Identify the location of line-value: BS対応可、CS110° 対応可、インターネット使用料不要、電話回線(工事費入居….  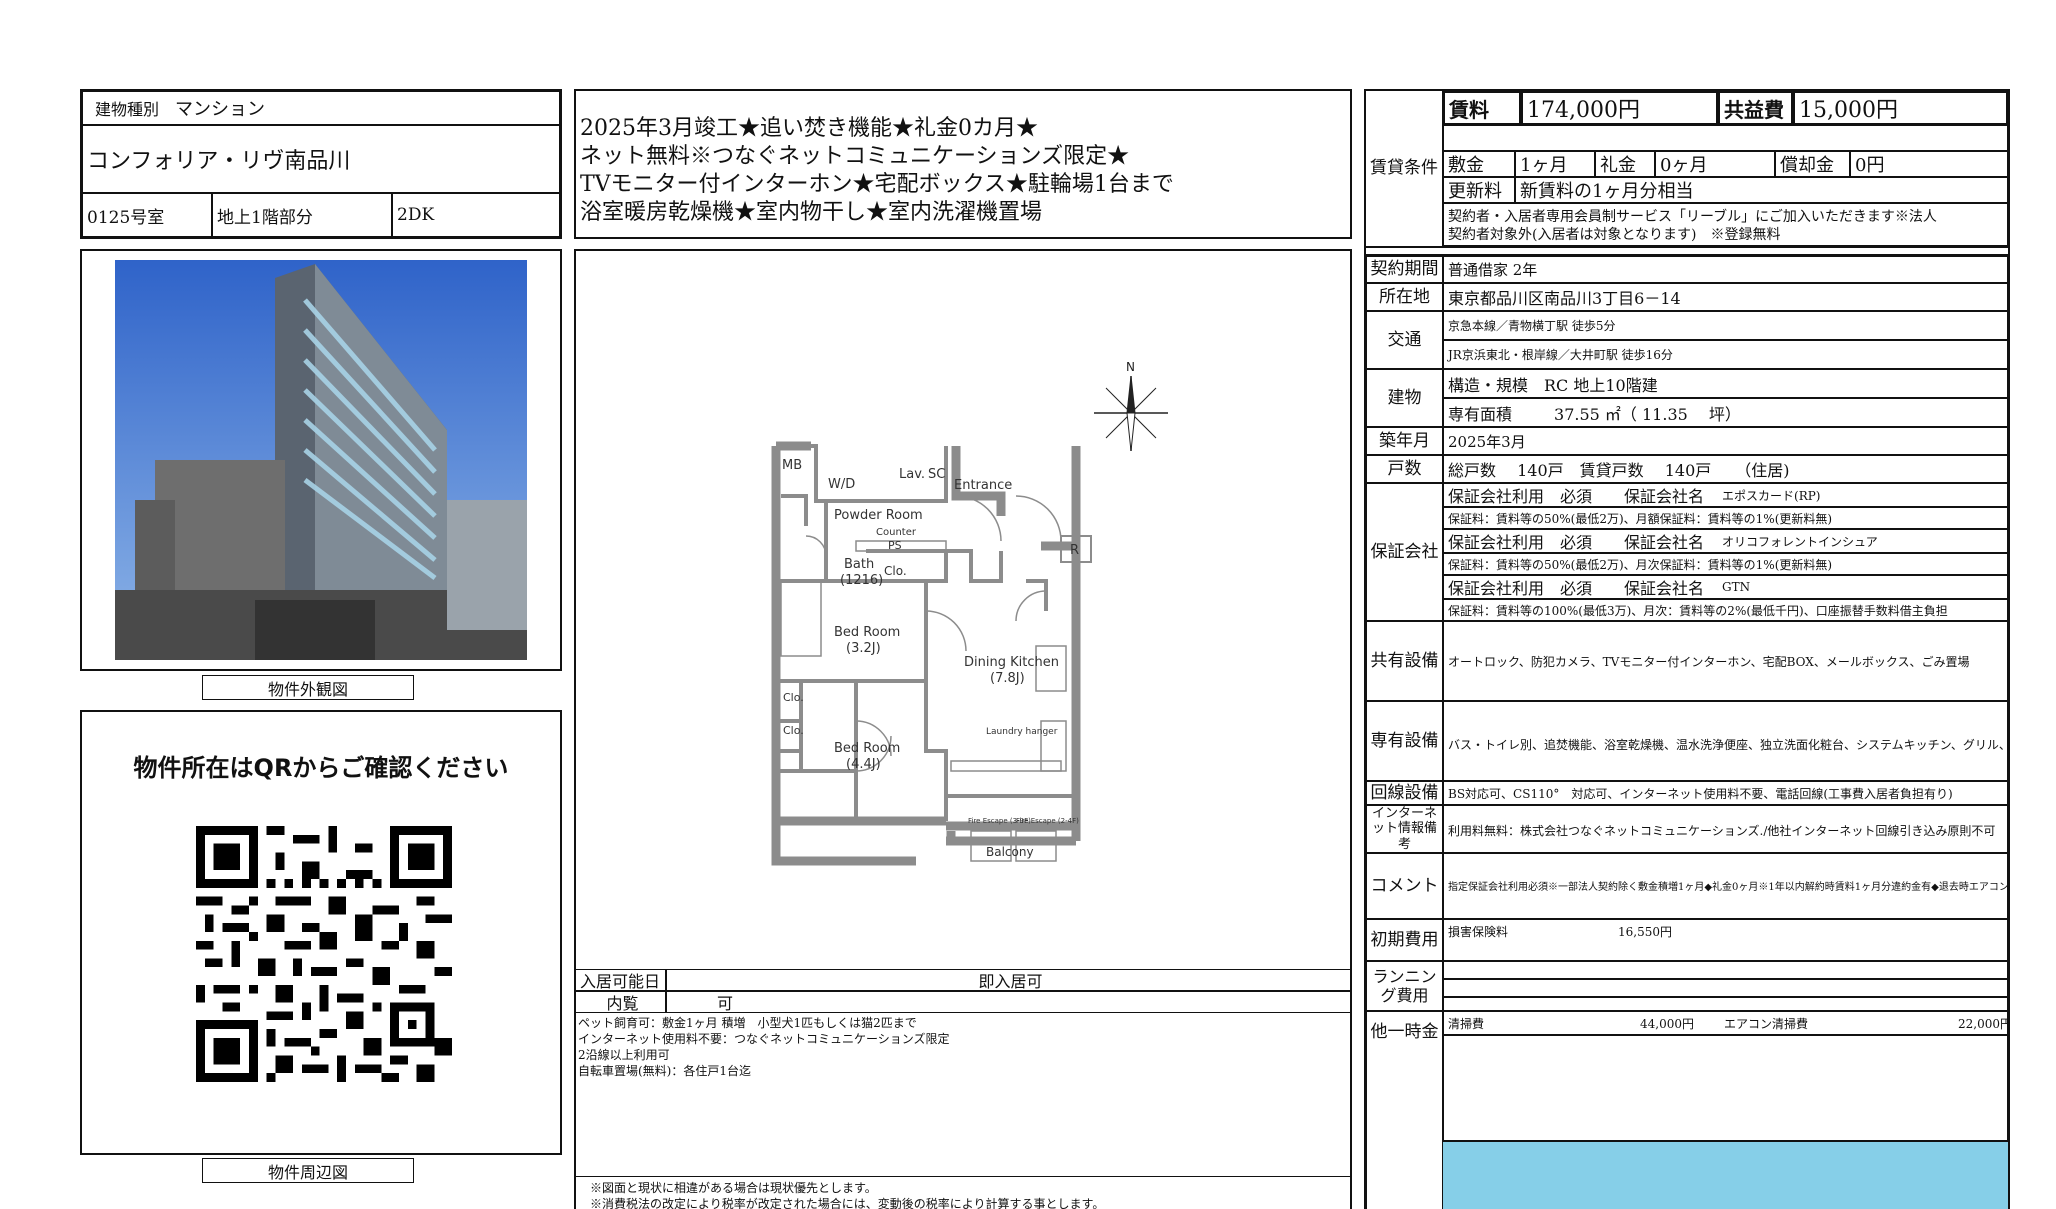
(1725, 793).